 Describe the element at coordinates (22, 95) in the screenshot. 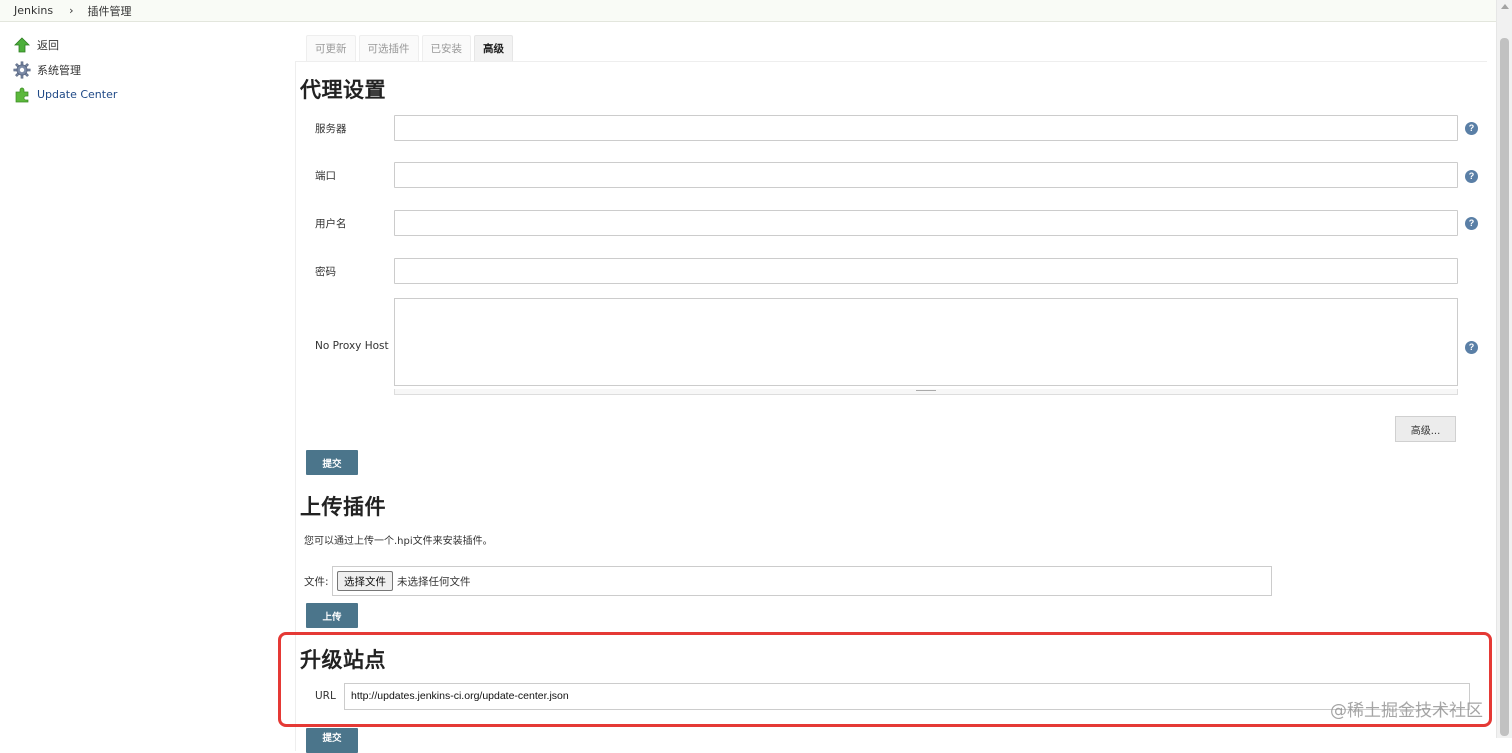

I see `puzzle-icon` at that location.